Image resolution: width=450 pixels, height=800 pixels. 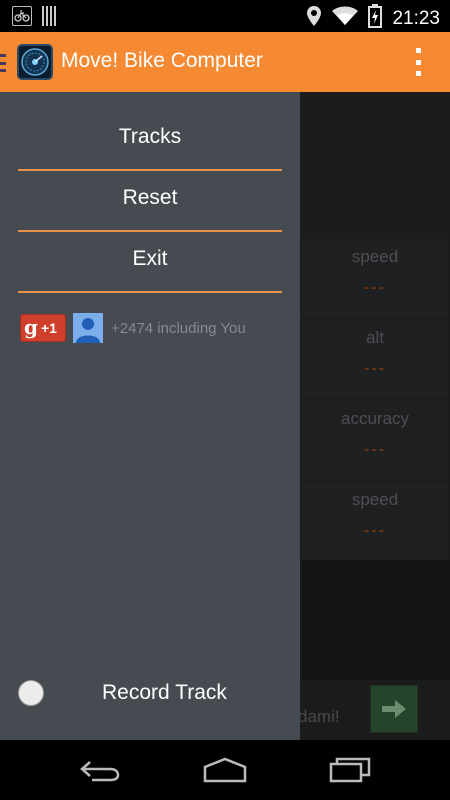 I want to click on metric-label: alt, so click(x=375, y=337).